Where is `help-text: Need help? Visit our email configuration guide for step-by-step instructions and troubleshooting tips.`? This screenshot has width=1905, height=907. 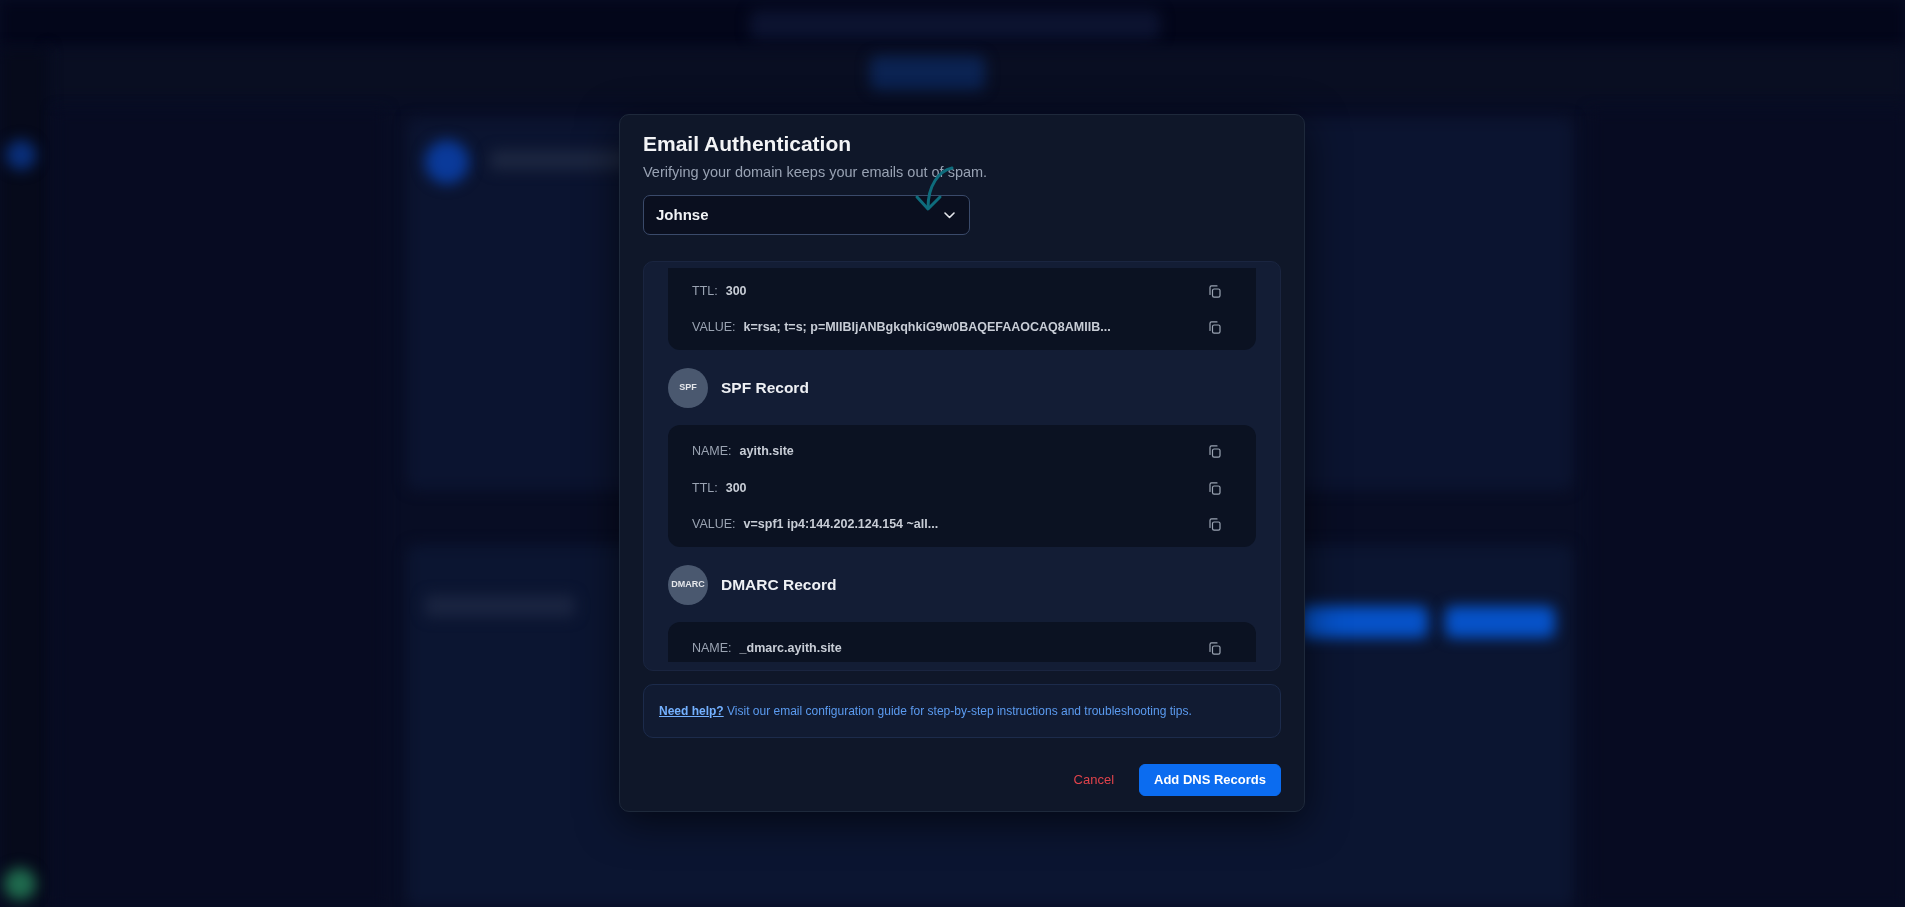
help-text: Need help? Visit our email configuration guide for step-by-step instructions and troubleshooting tips. is located at coordinates (925, 711).